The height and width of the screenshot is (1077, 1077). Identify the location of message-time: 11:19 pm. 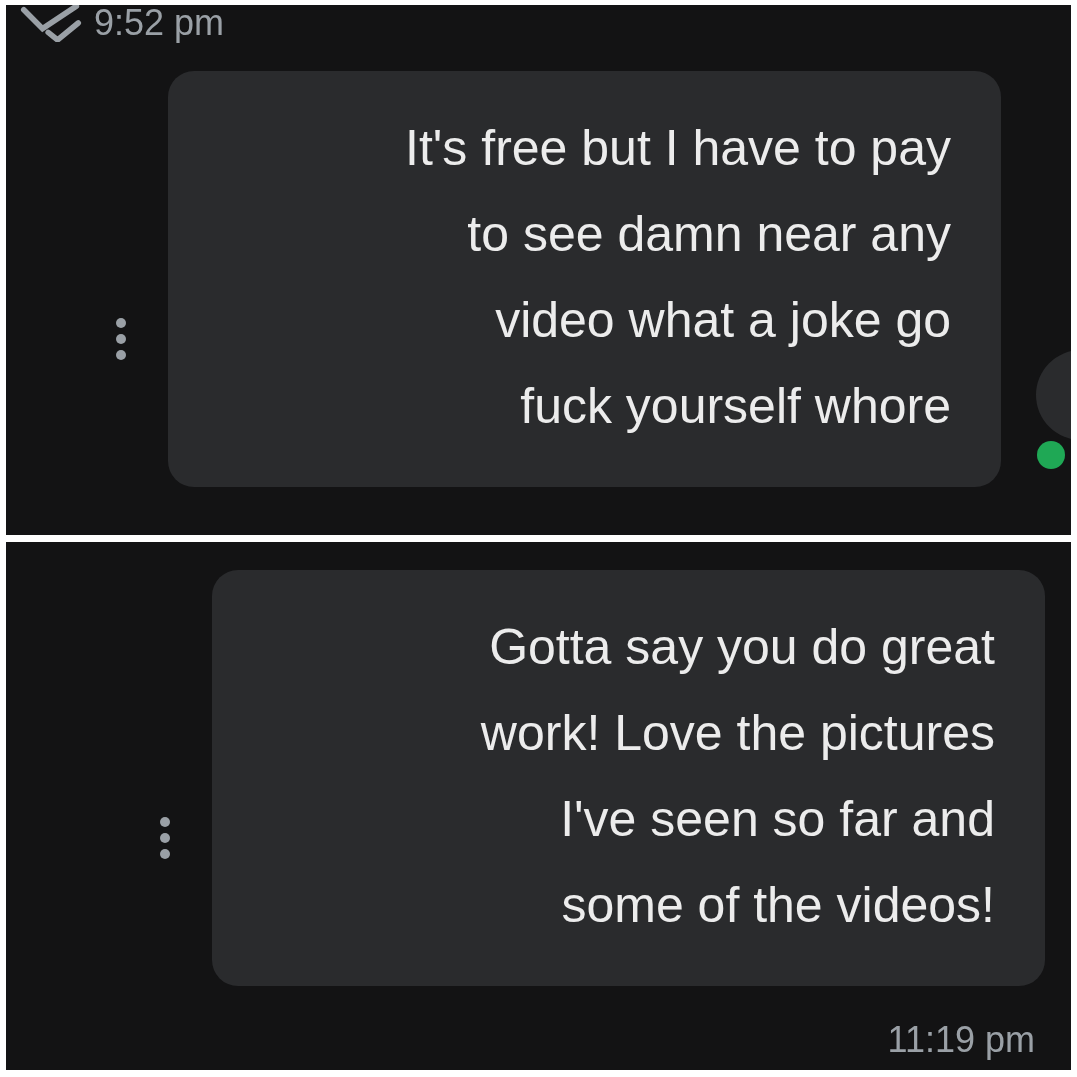
(961, 1040).